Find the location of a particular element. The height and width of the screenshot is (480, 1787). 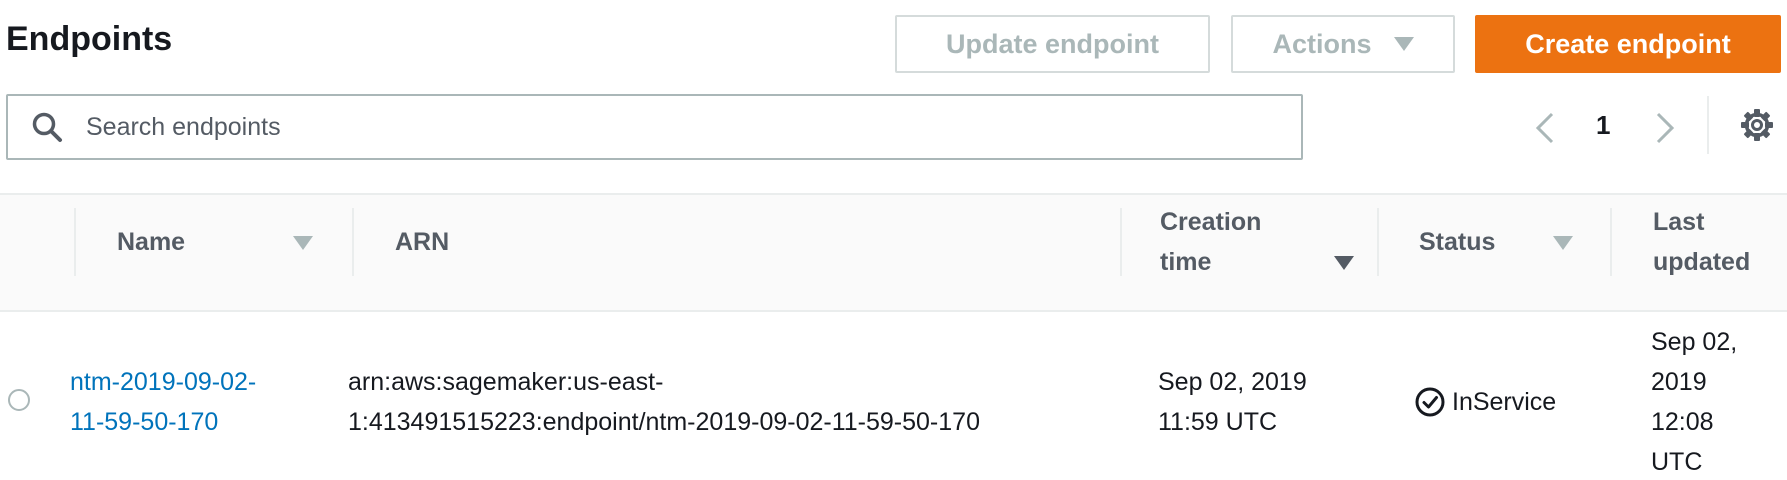

row-select-radio is located at coordinates (19, 400).